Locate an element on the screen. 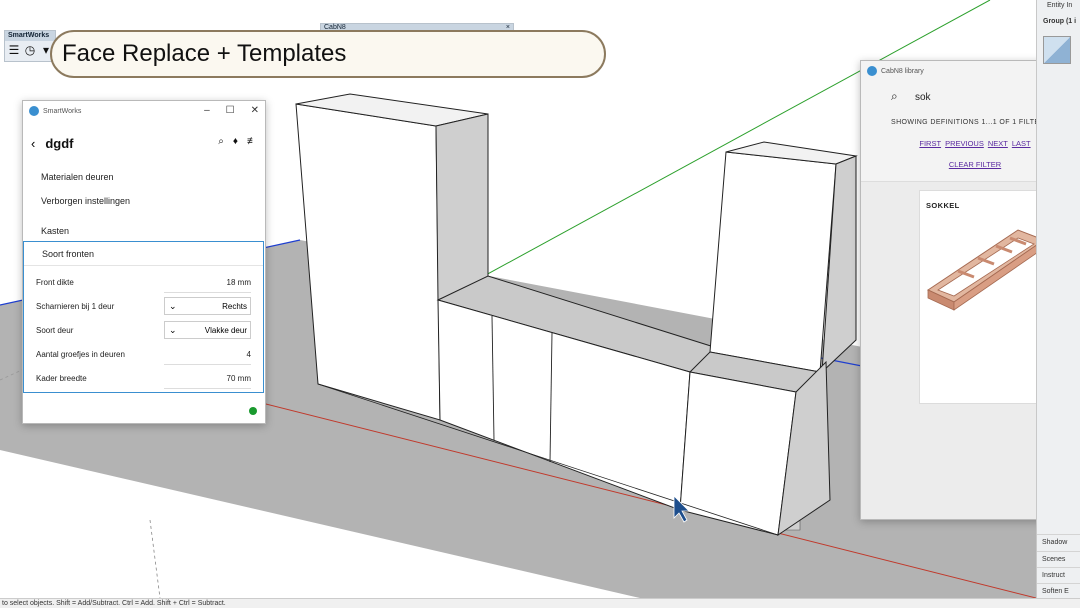  last-page-link: LAST is located at coordinates (1021, 144).